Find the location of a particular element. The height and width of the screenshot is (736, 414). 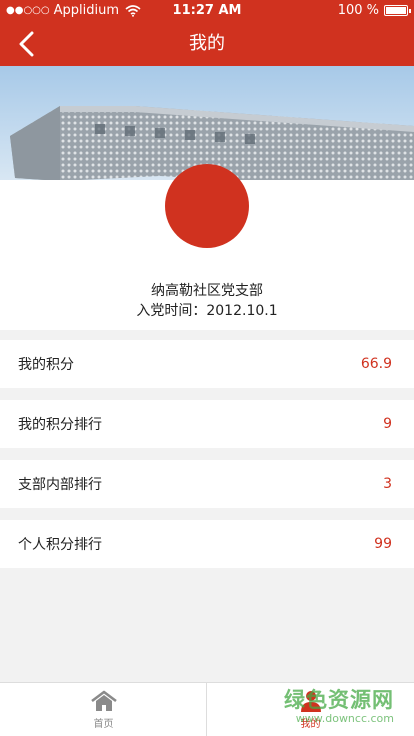

row-label: 我的积分排行 is located at coordinates (60, 425).